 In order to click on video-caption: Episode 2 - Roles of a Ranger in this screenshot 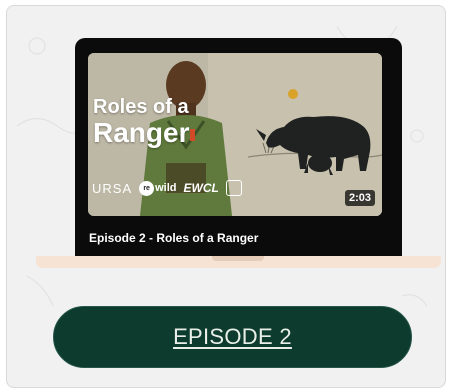, I will do `click(174, 238)`.